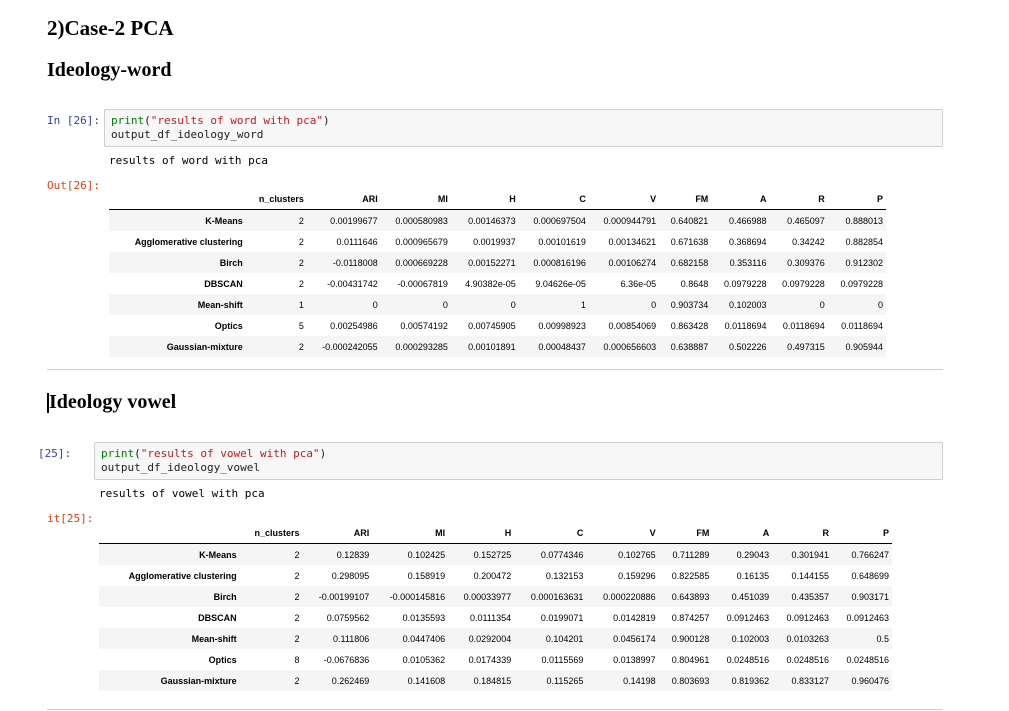 Image resolution: width=1009 pixels, height=711 pixels. Describe the element at coordinates (490, 617) in the screenshot. I see `table-cell: 0.0111354` at that location.